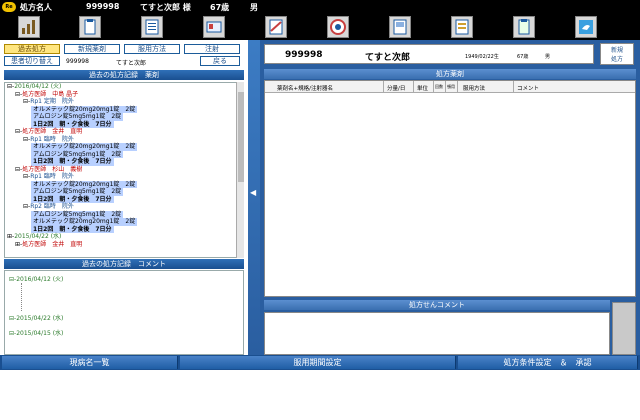 The image size is (640, 420). What do you see at coordinates (253, 192) in the screenshot?
I see `collapse-arrow-icon: ◀` at bounding box center [253, 192].